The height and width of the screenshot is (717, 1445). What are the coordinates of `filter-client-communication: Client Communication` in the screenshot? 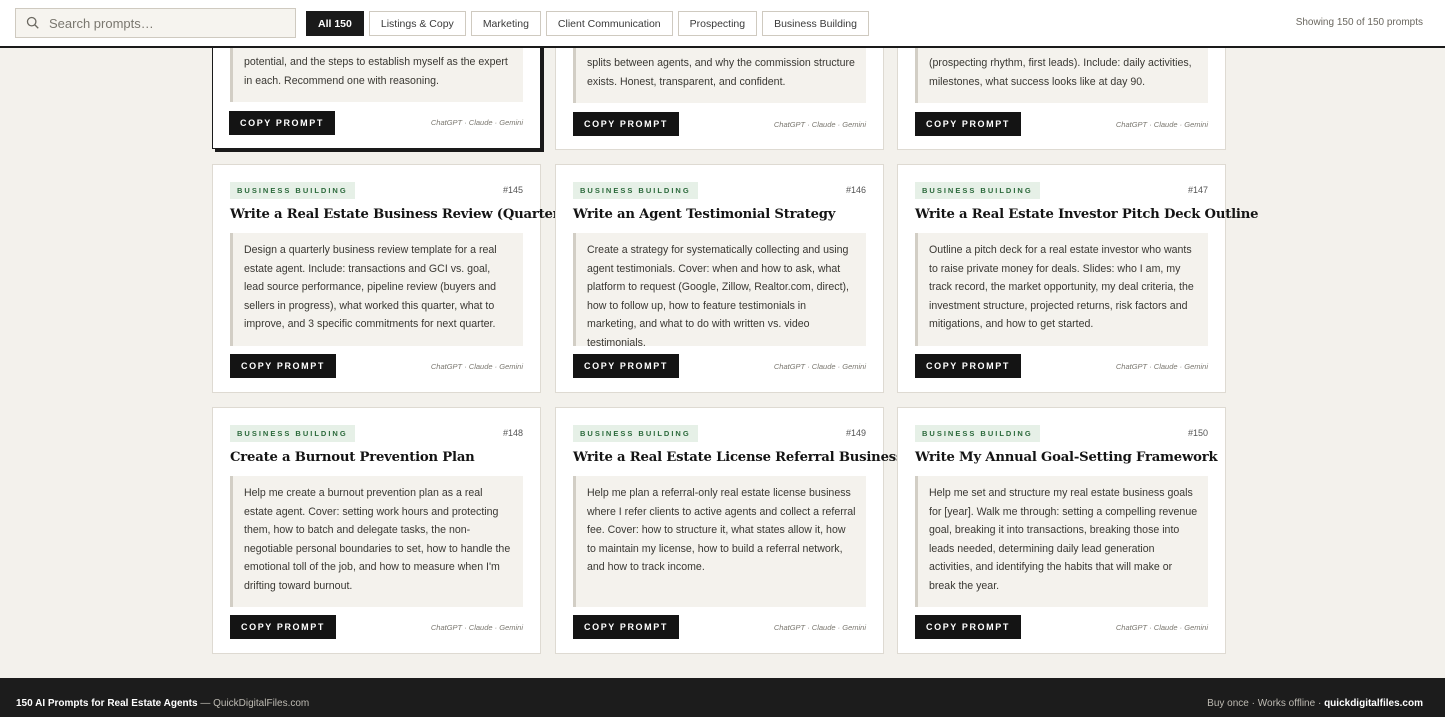 It's located at (609, 23).